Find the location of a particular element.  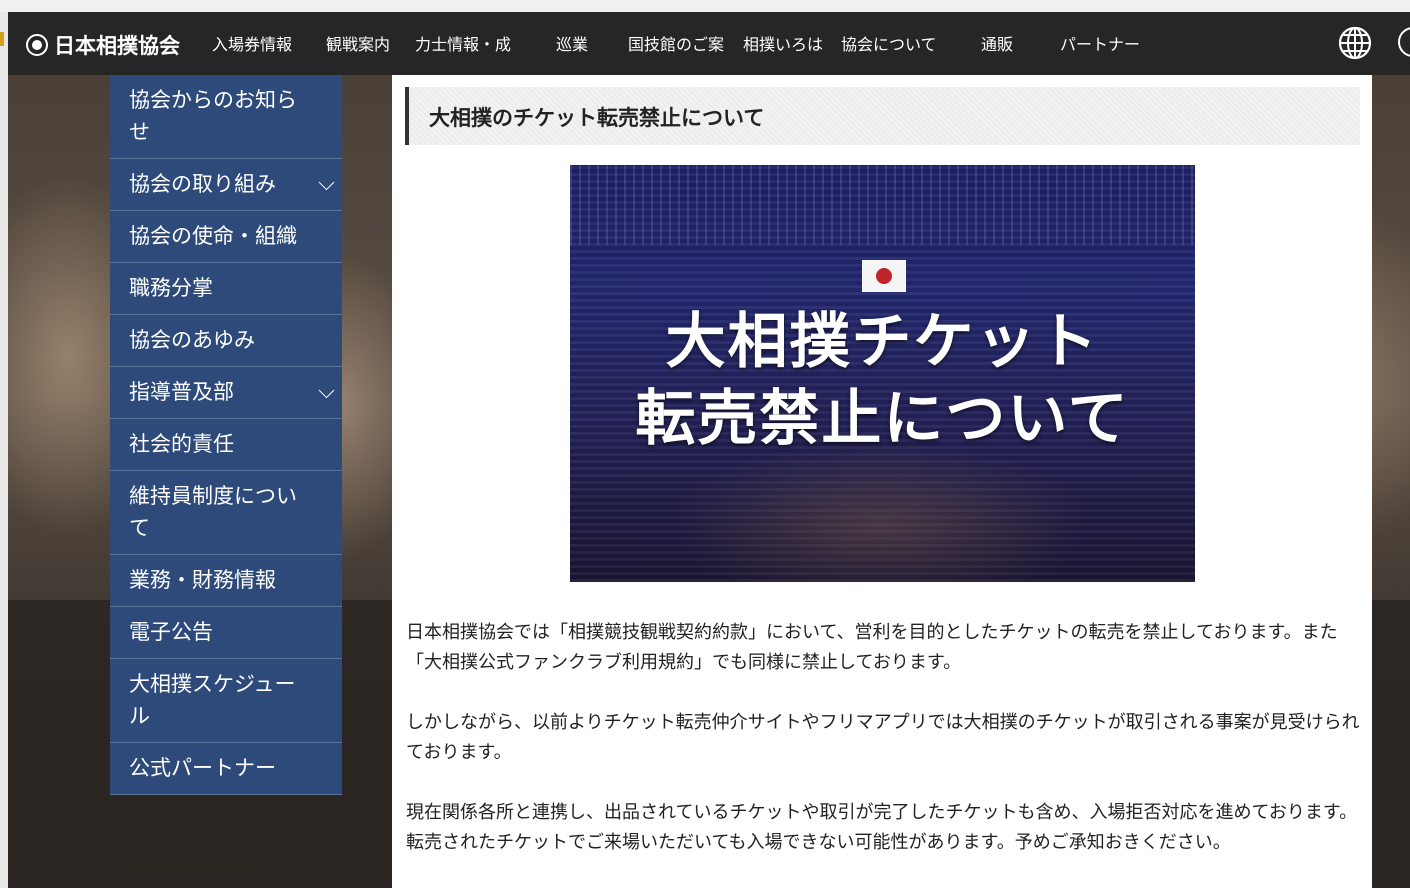

search-icon is located at coordinates (1404, 42).